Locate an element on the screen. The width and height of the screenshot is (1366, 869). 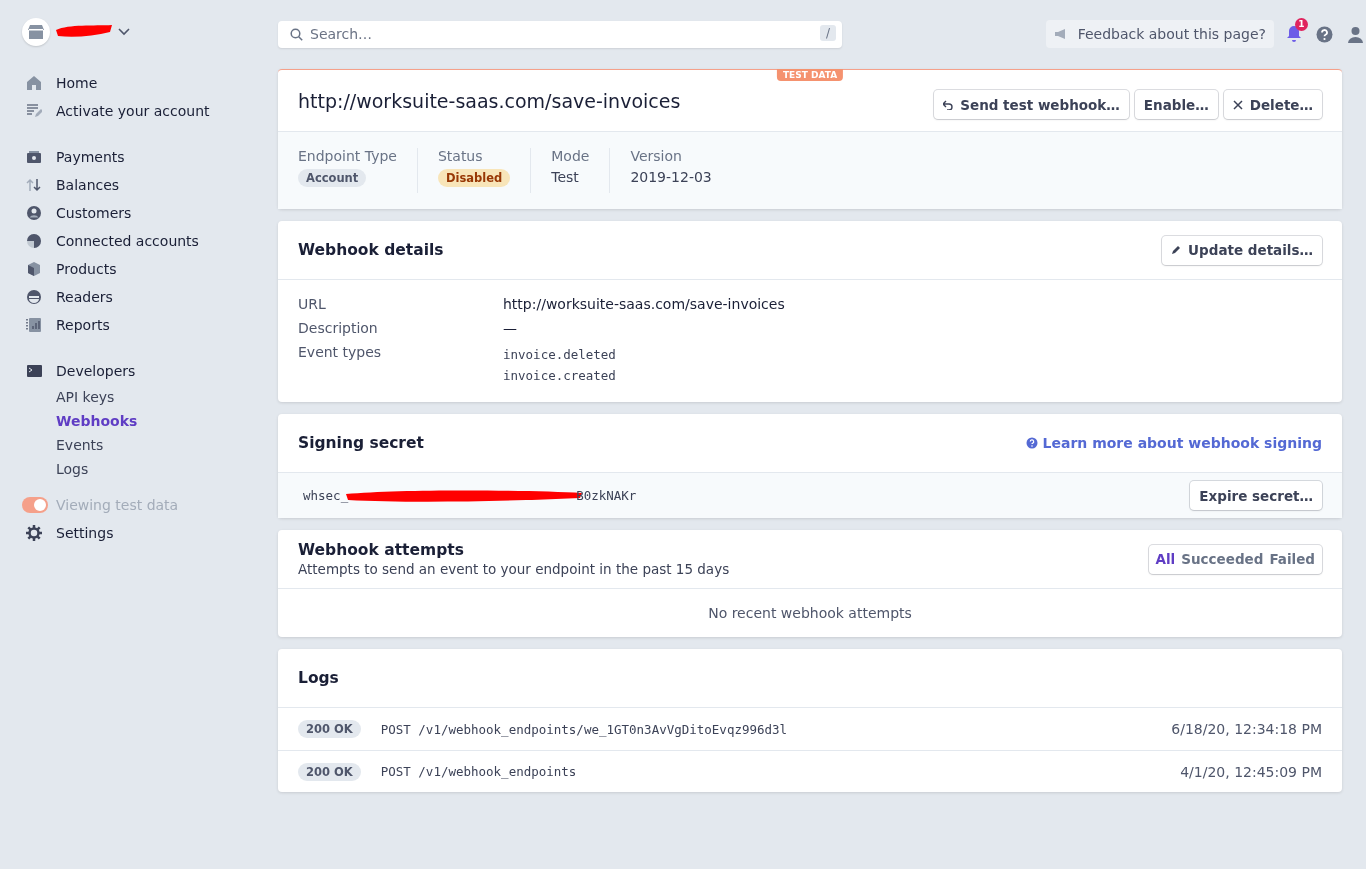
field-value: http://worksuite-saas.com/save-invoices is located at coordinates (644, 304).